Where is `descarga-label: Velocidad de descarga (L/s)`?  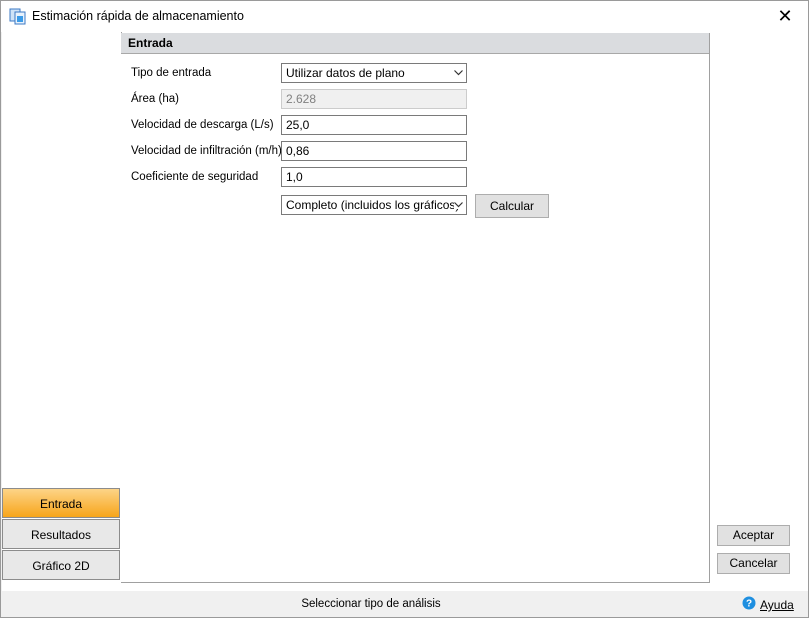
descarga-label: Velocidad de descarga (L/s) is located at coordinates (202, 125).